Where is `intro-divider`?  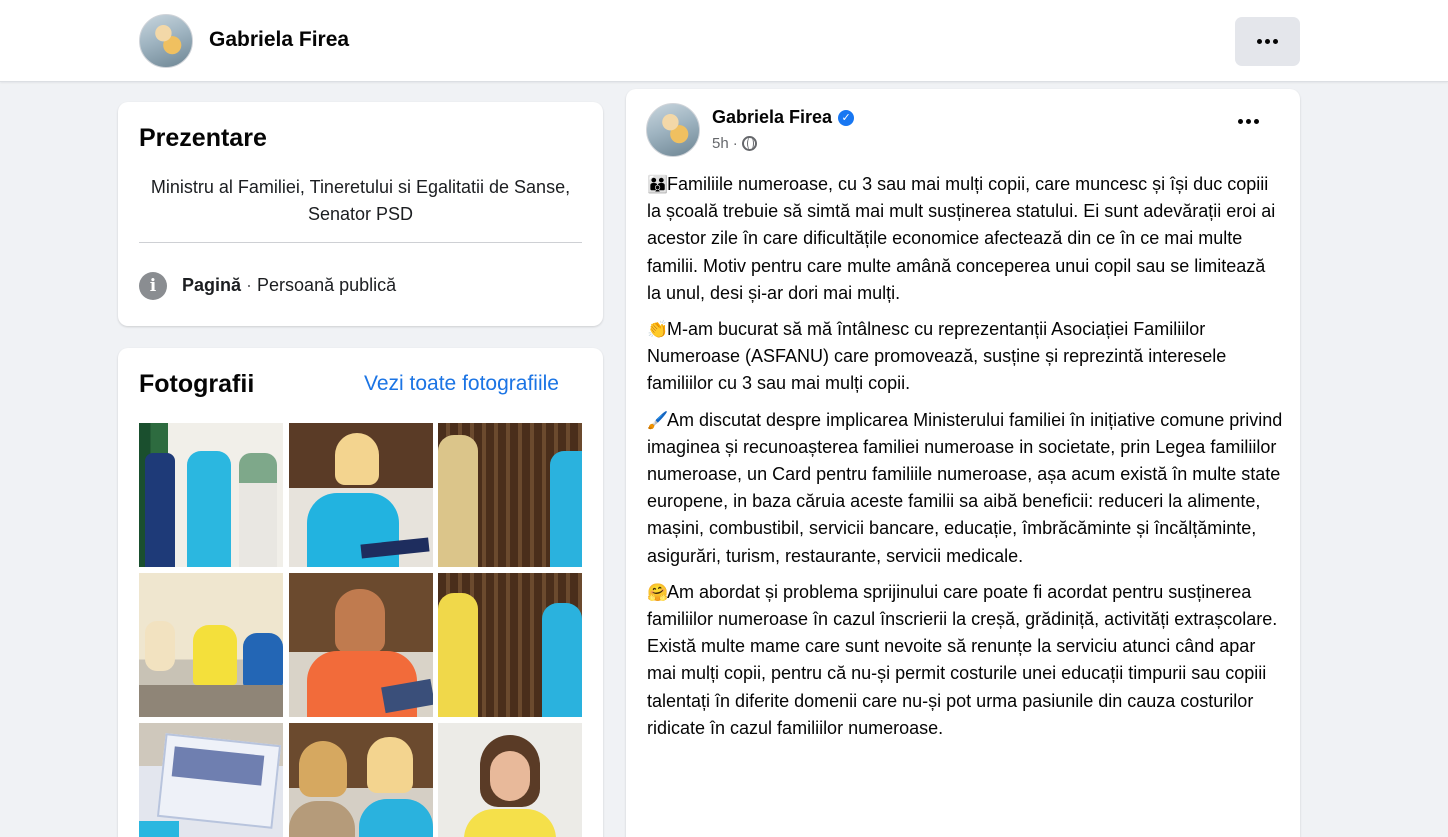
intro-divider is located at coordinates (360, 242).